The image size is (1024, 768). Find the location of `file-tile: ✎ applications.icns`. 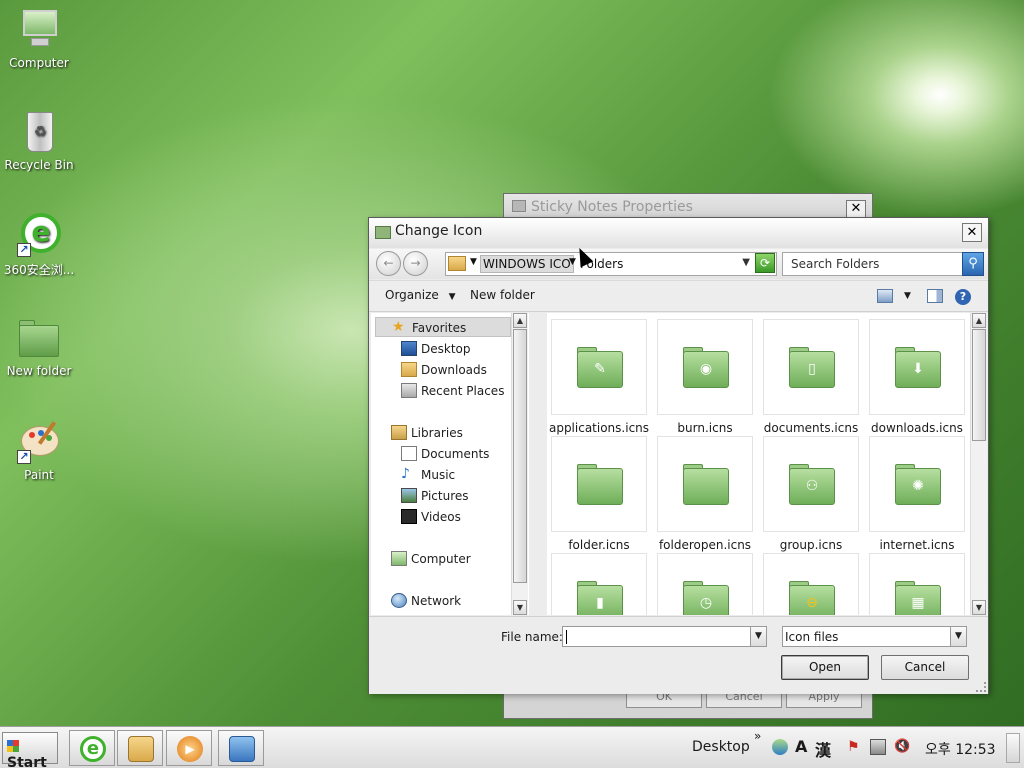

file-tile: ✎ applications.icns is located at coordinates (599, 377).